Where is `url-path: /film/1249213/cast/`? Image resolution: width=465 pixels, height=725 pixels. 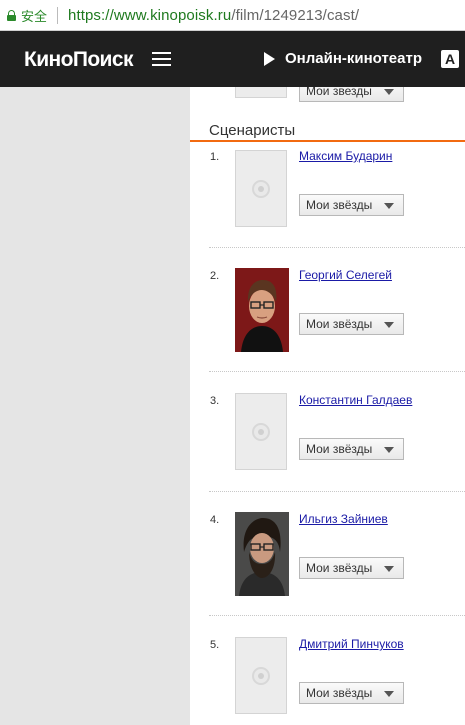 url-path: /film/1249213/cast/ is located at coordinates (295, 15).